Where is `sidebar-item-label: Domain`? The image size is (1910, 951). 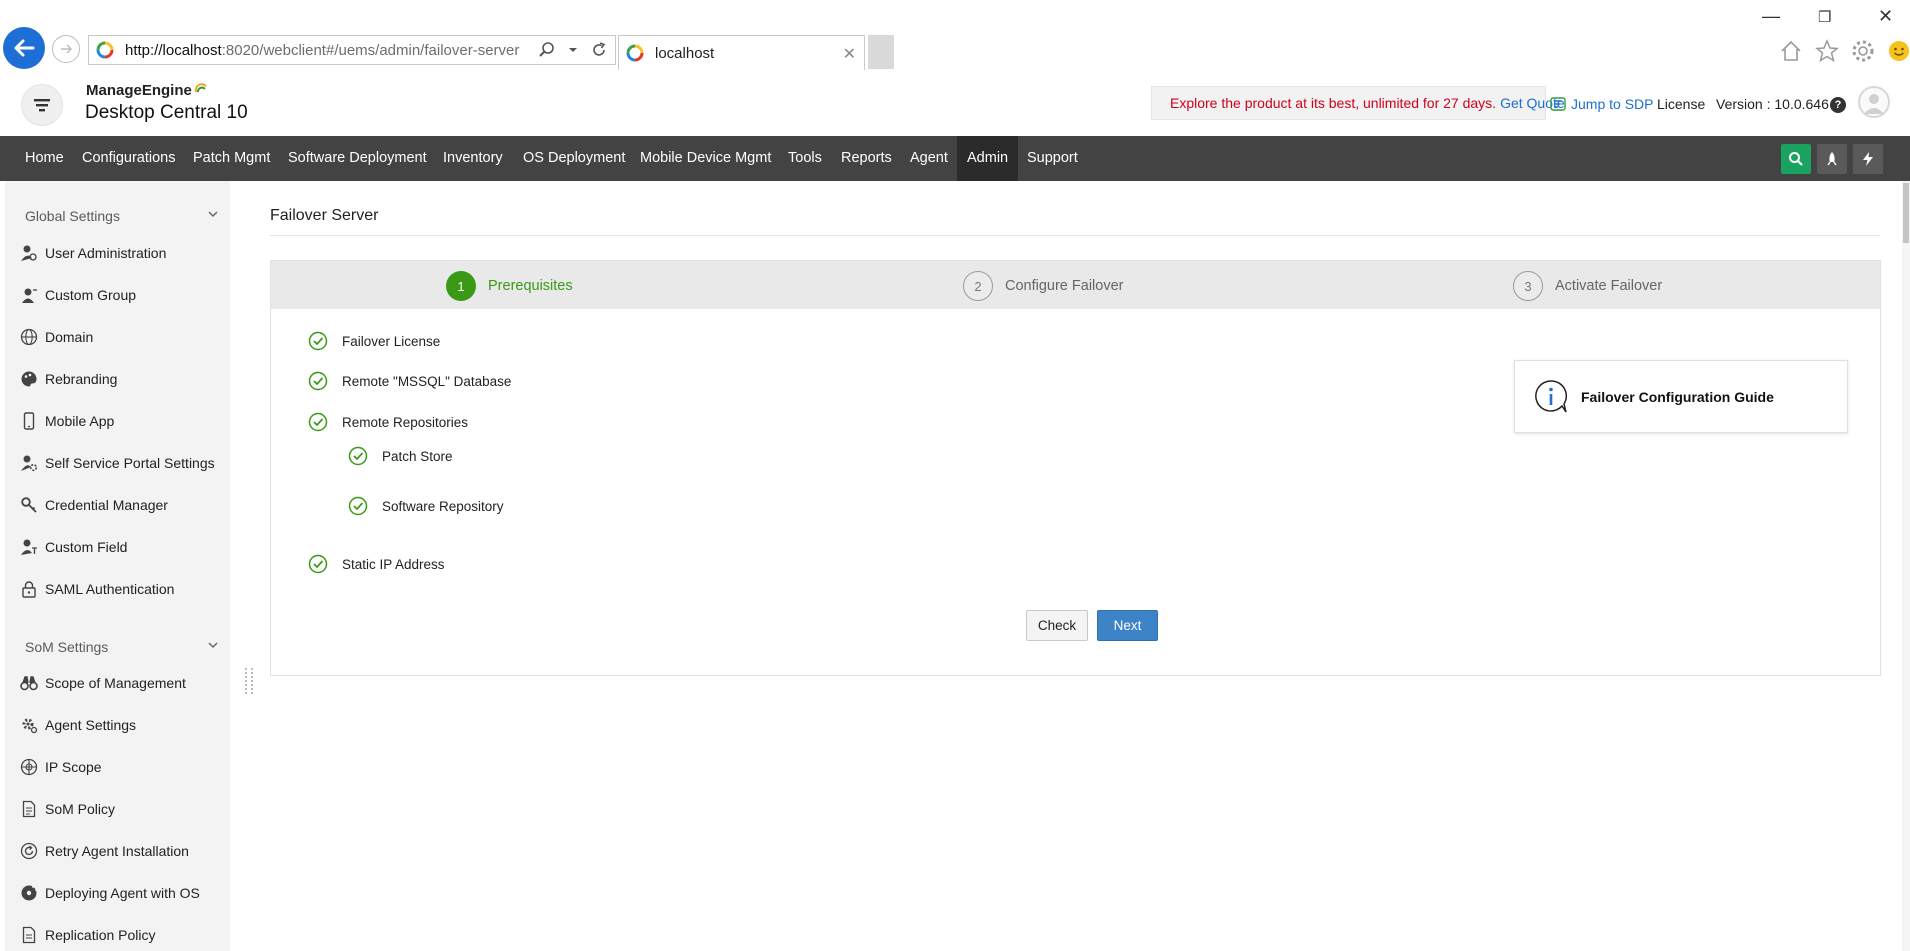 sidebar-item-label: Domain is located at coordinates (69, 337).